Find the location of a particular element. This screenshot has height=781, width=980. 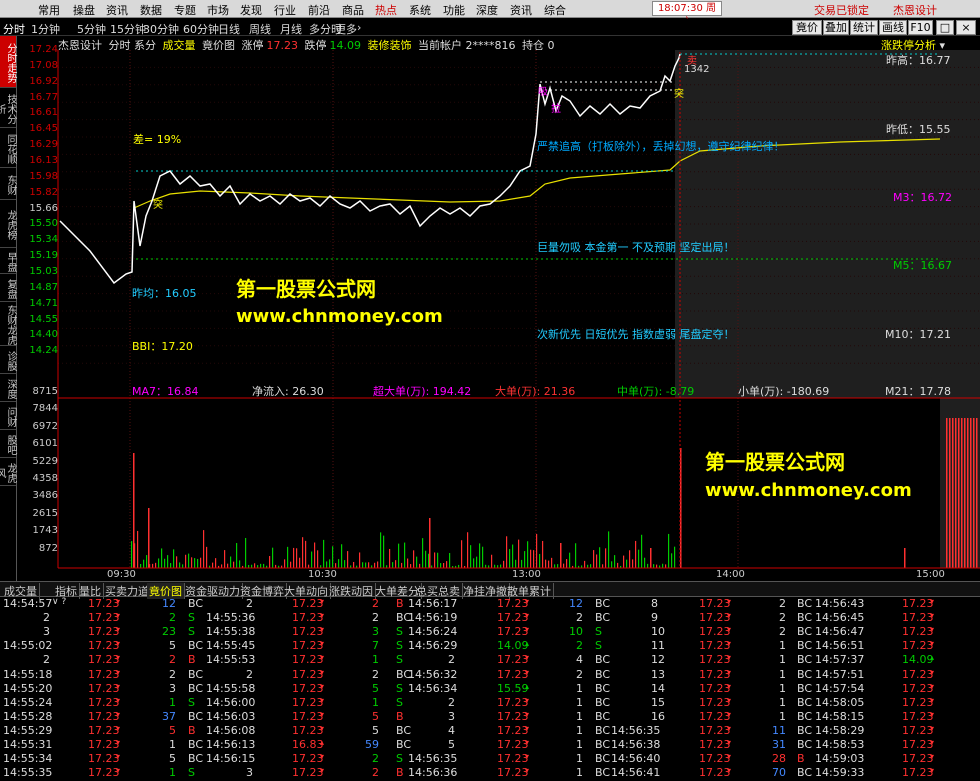

menu-item: 发现 is located at coordinates (251, 10).